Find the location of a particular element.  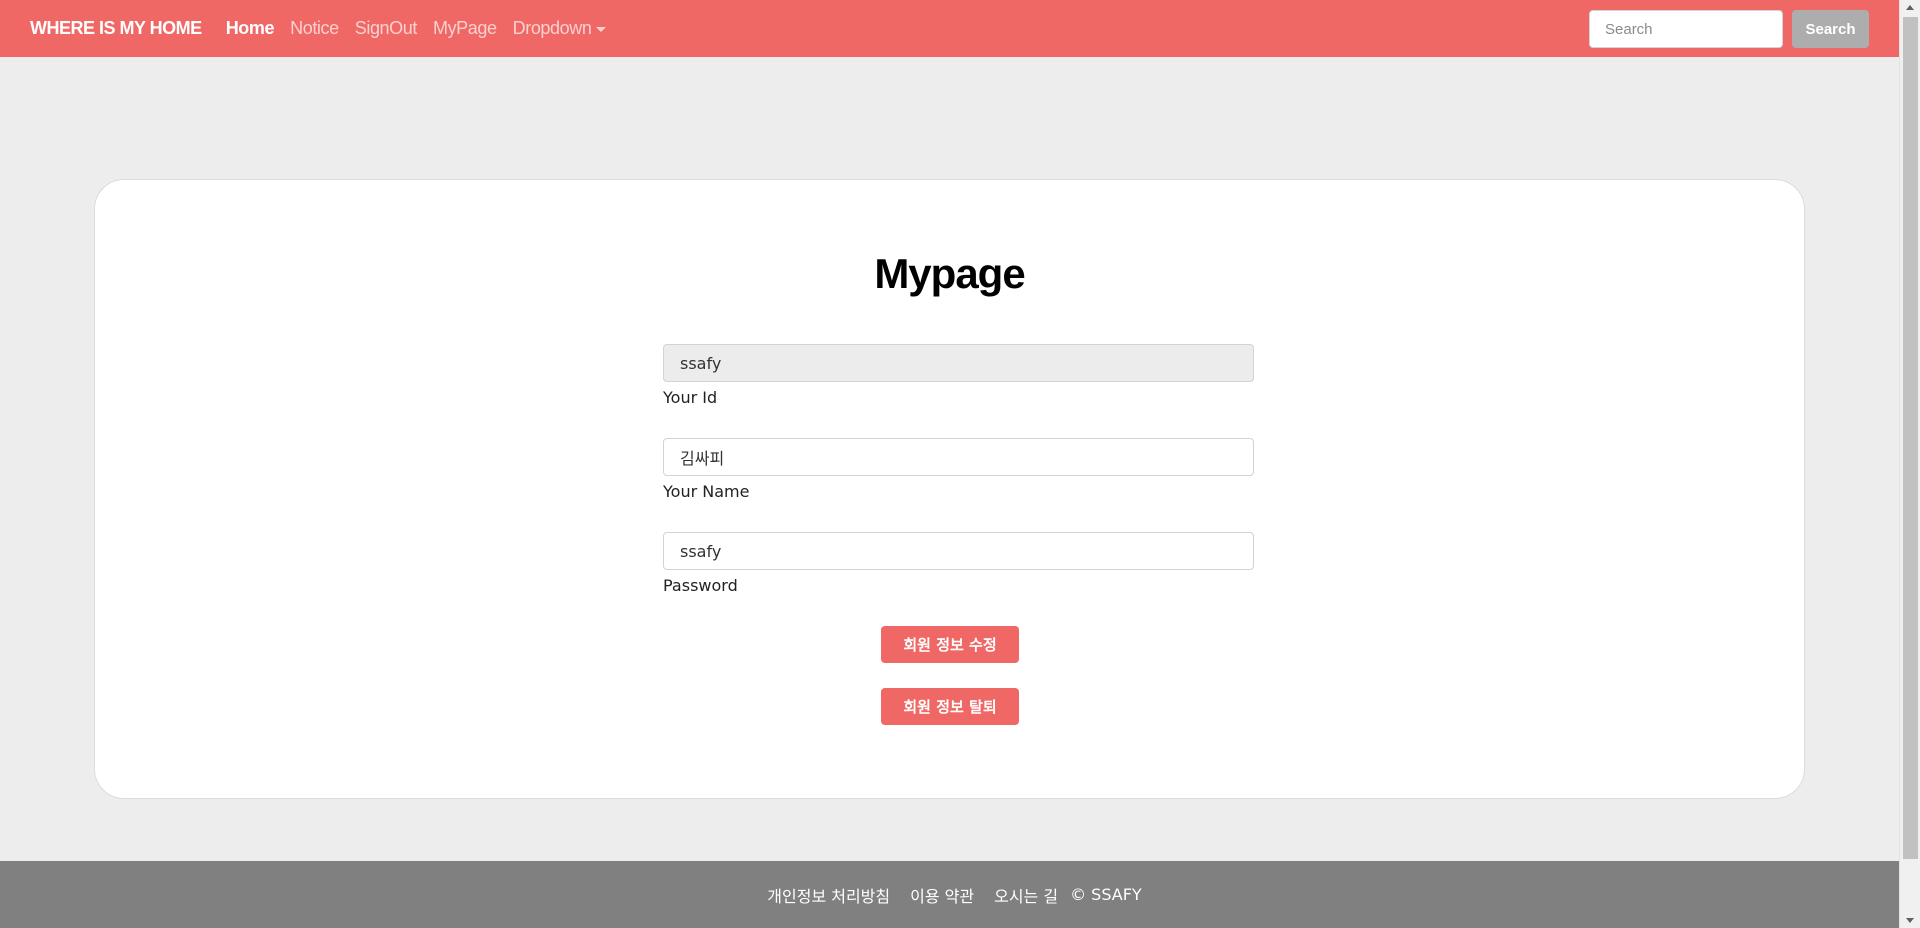

id-field-group: Your Id is located at coordinates (958, 375).